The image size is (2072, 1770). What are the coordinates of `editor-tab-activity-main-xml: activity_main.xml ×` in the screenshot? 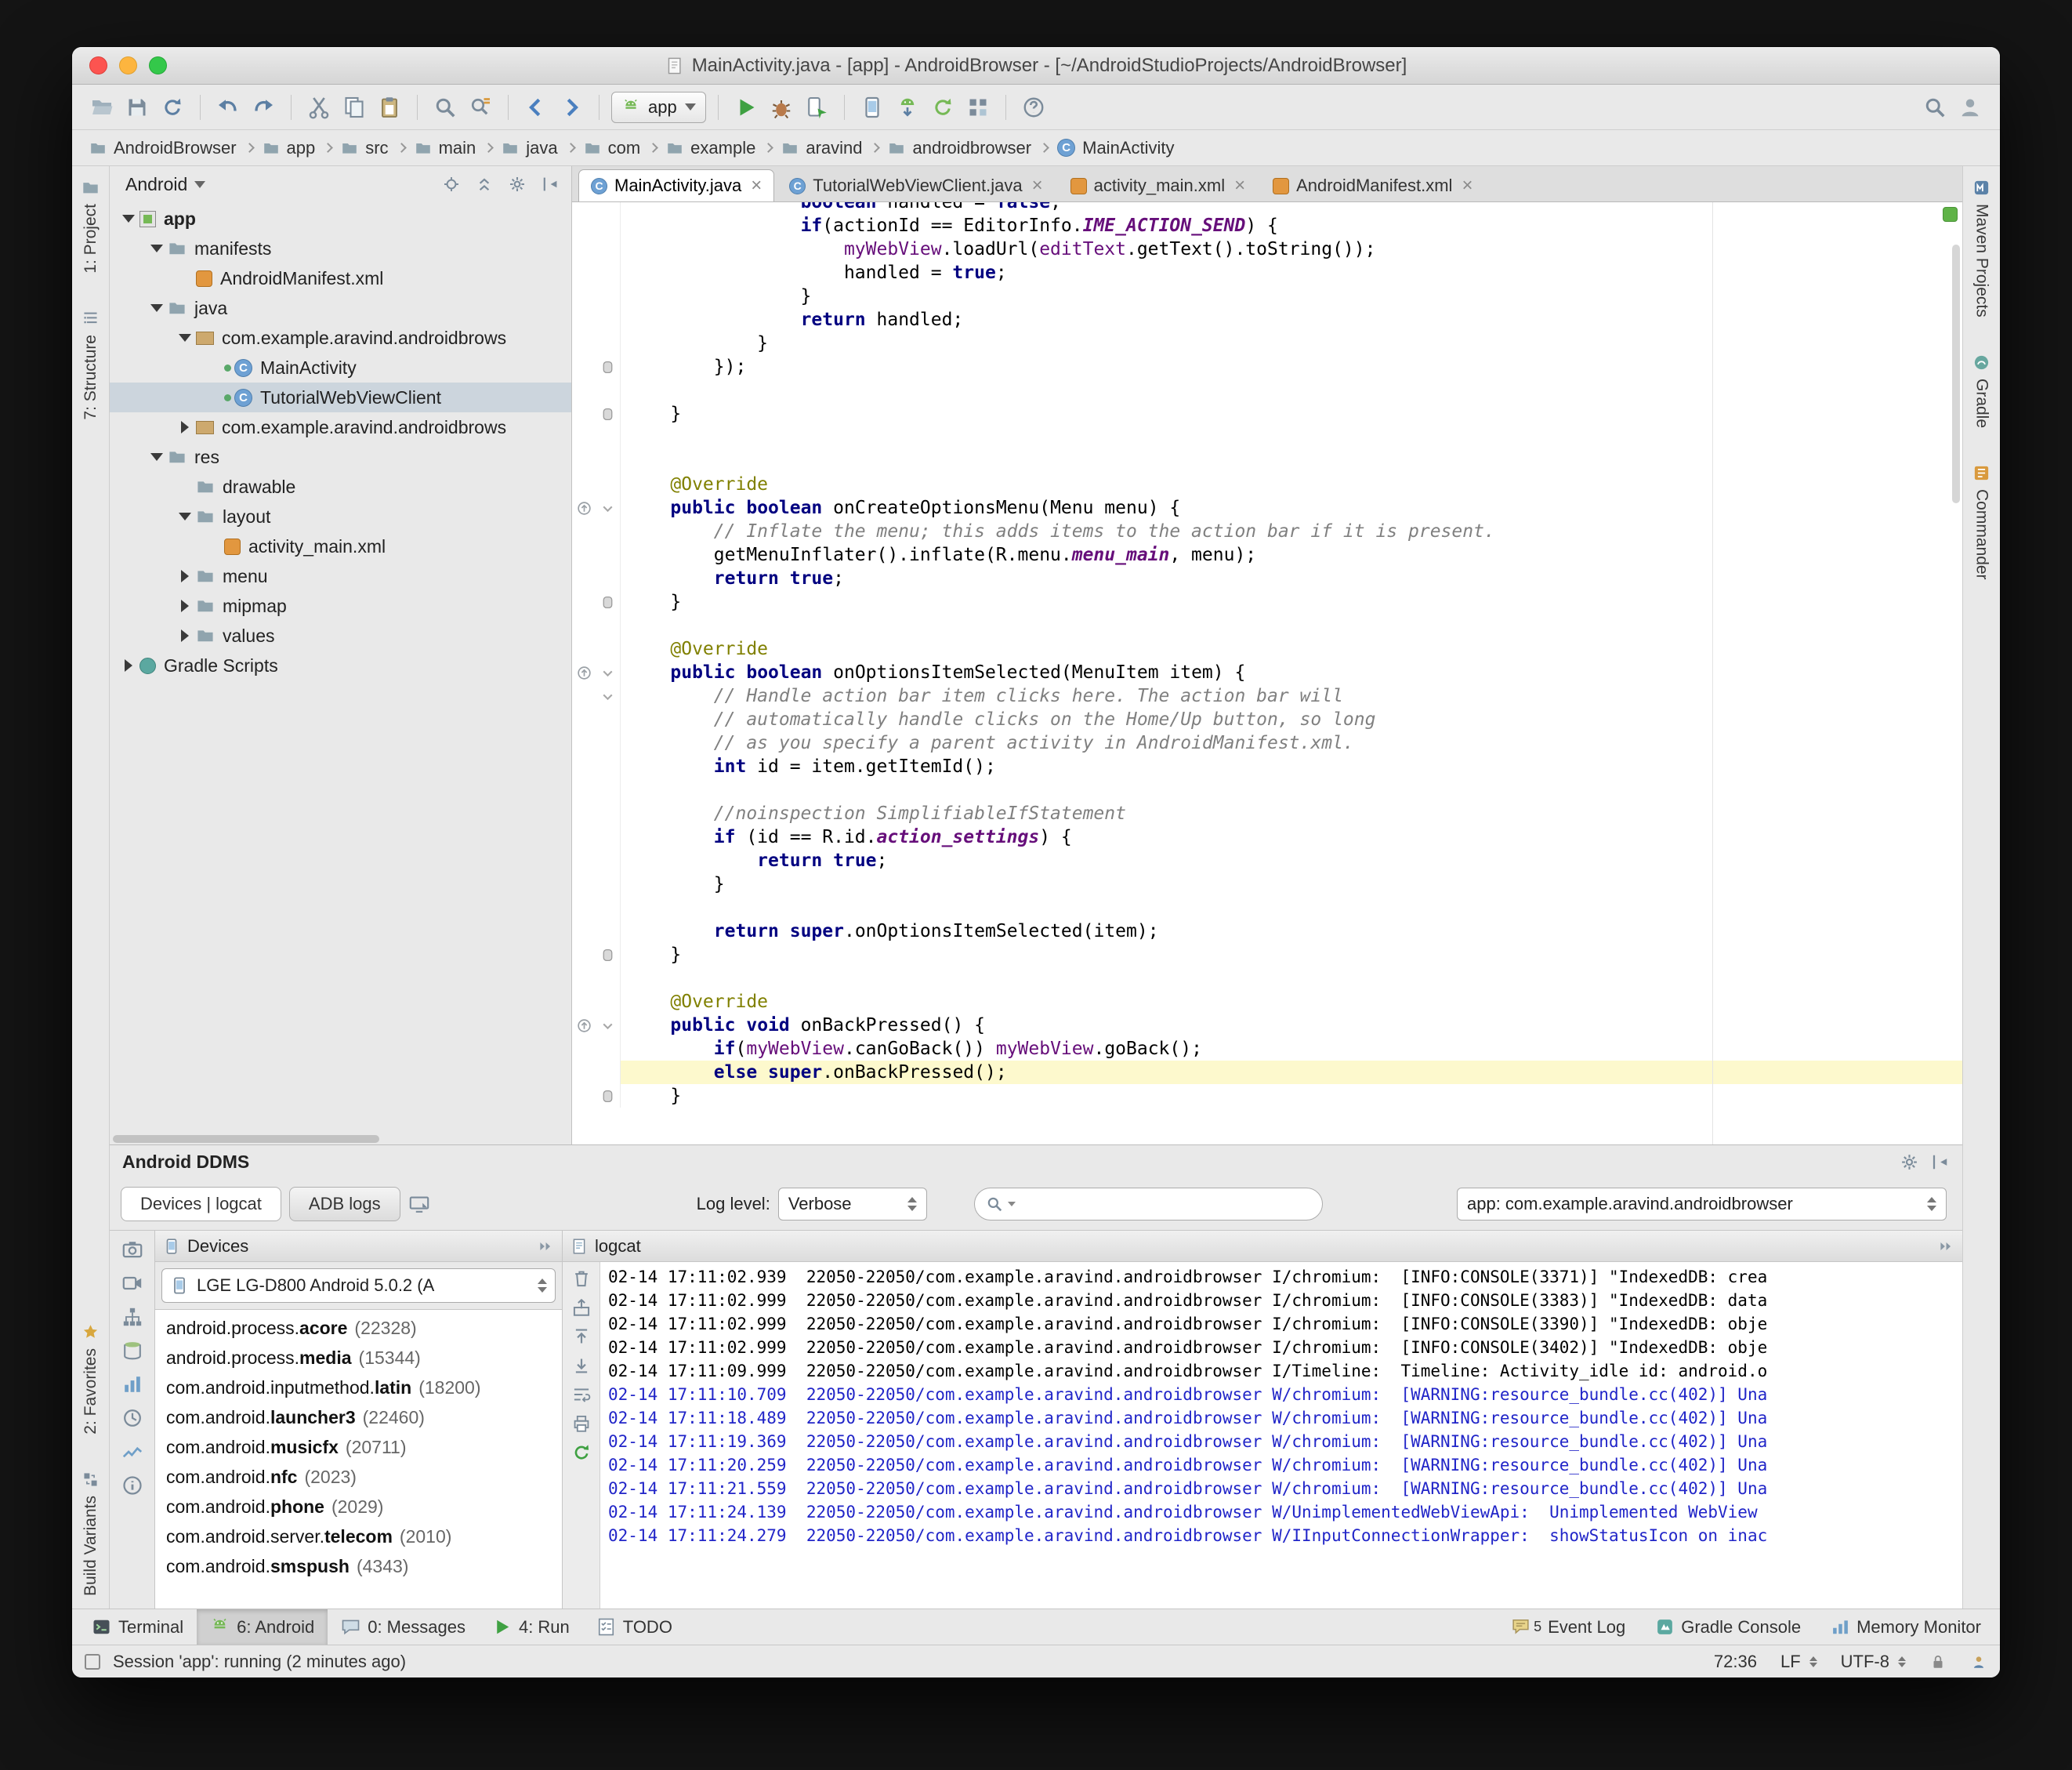 It's located at (1158, 185).